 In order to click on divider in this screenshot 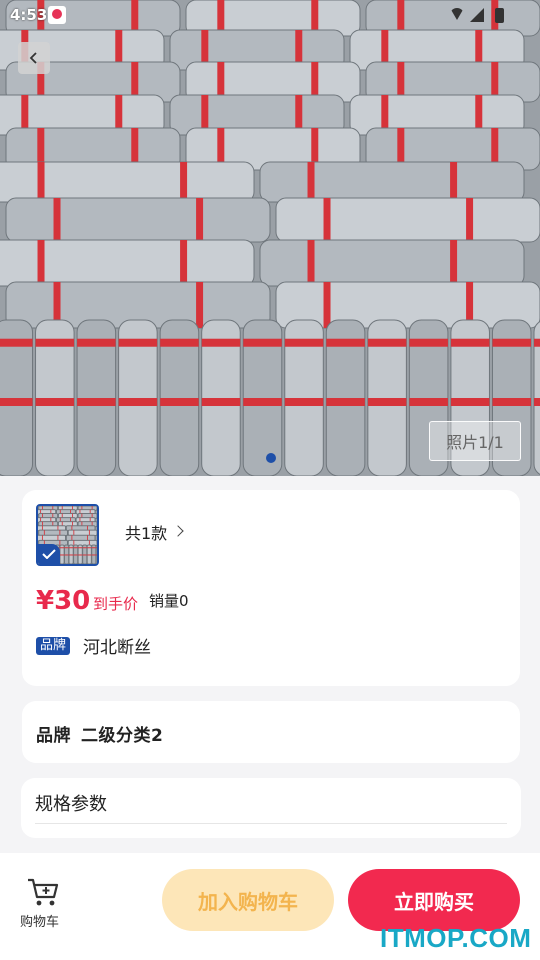, I will do `click(271, 823)`.